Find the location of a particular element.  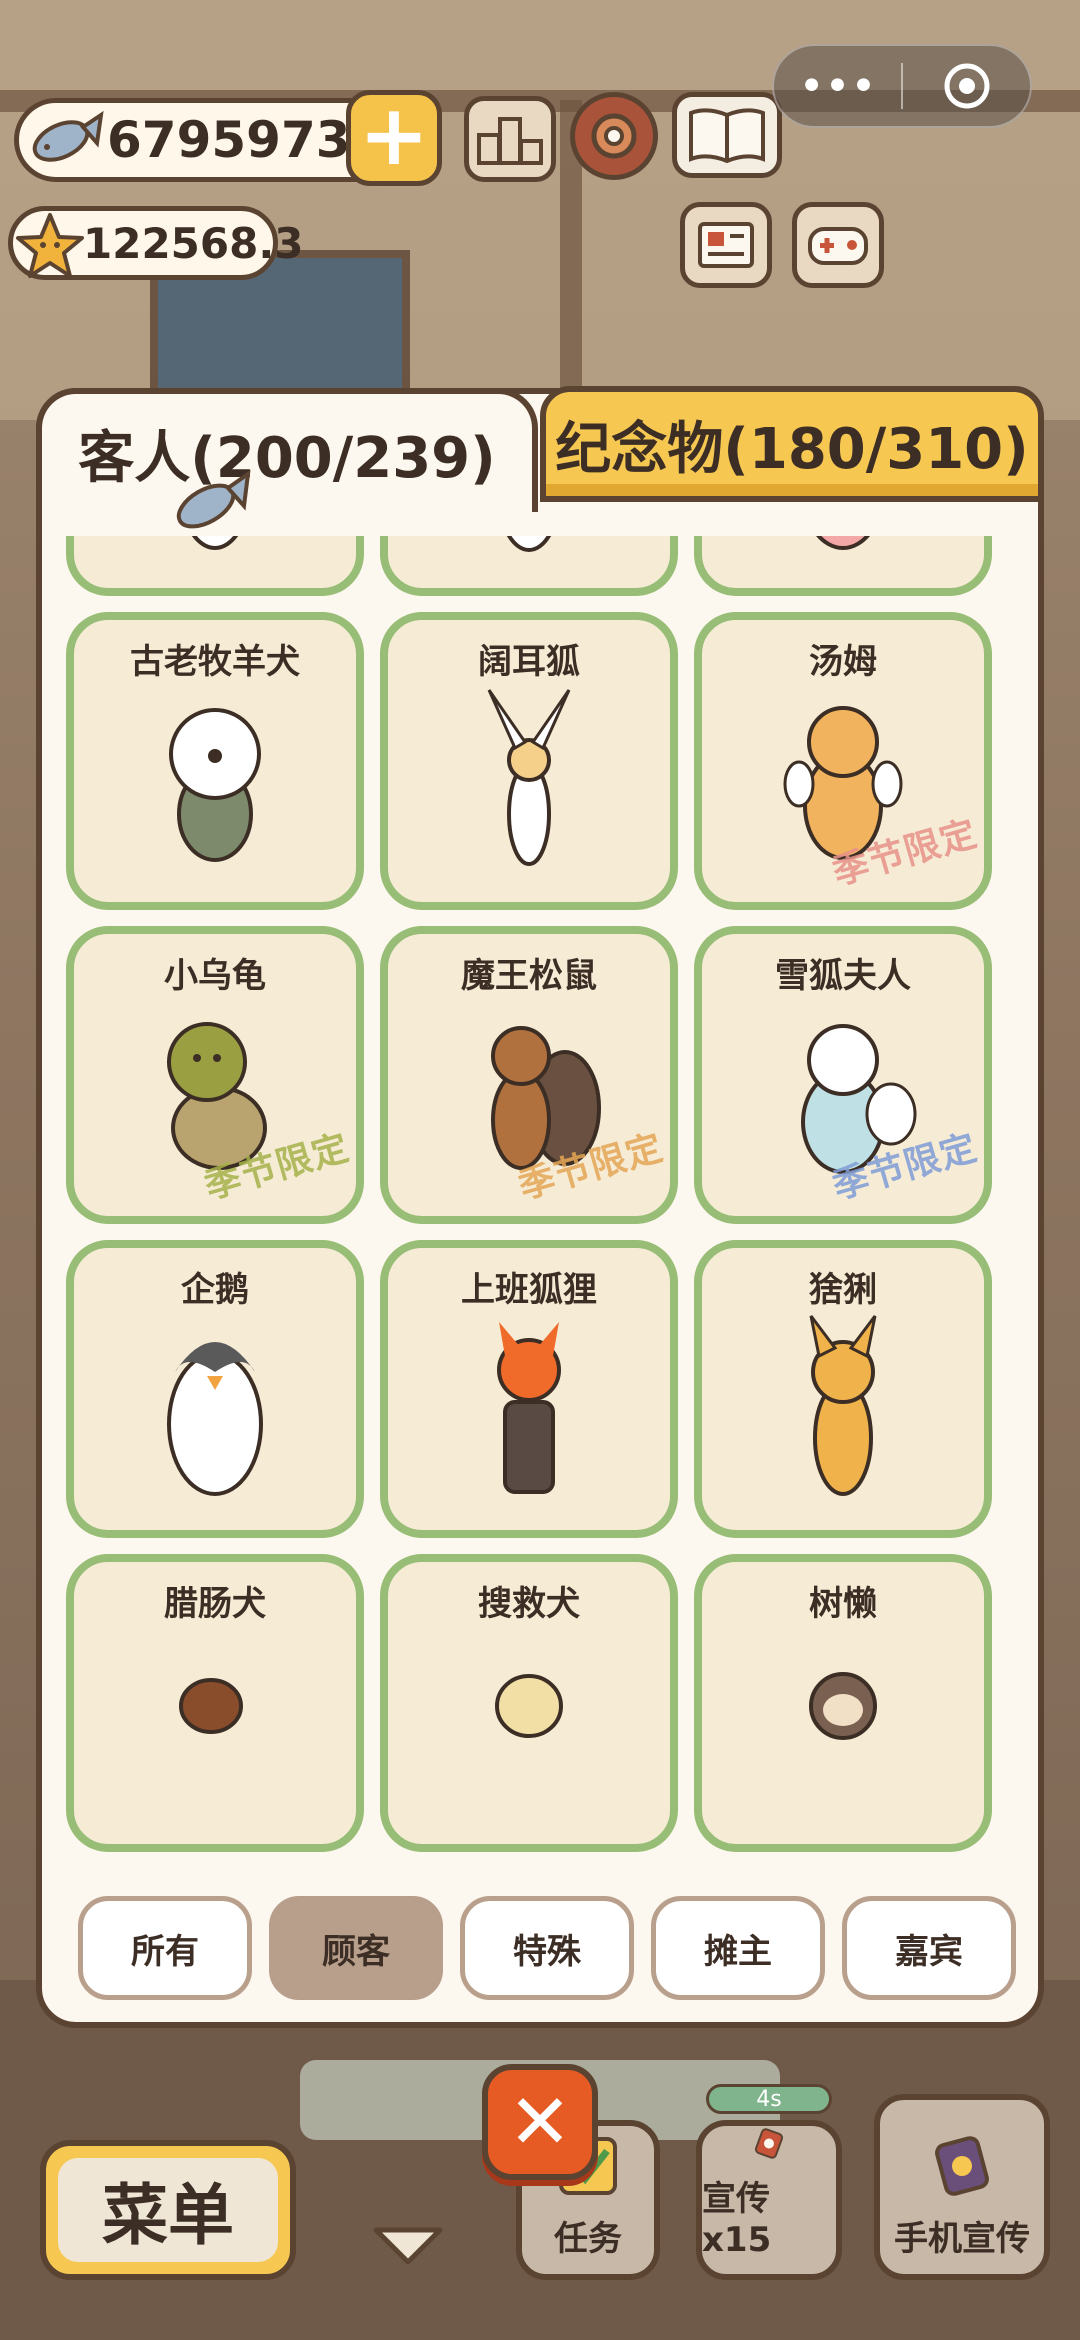

filter-button: 特殊 is located at coordinates (547, 1948).